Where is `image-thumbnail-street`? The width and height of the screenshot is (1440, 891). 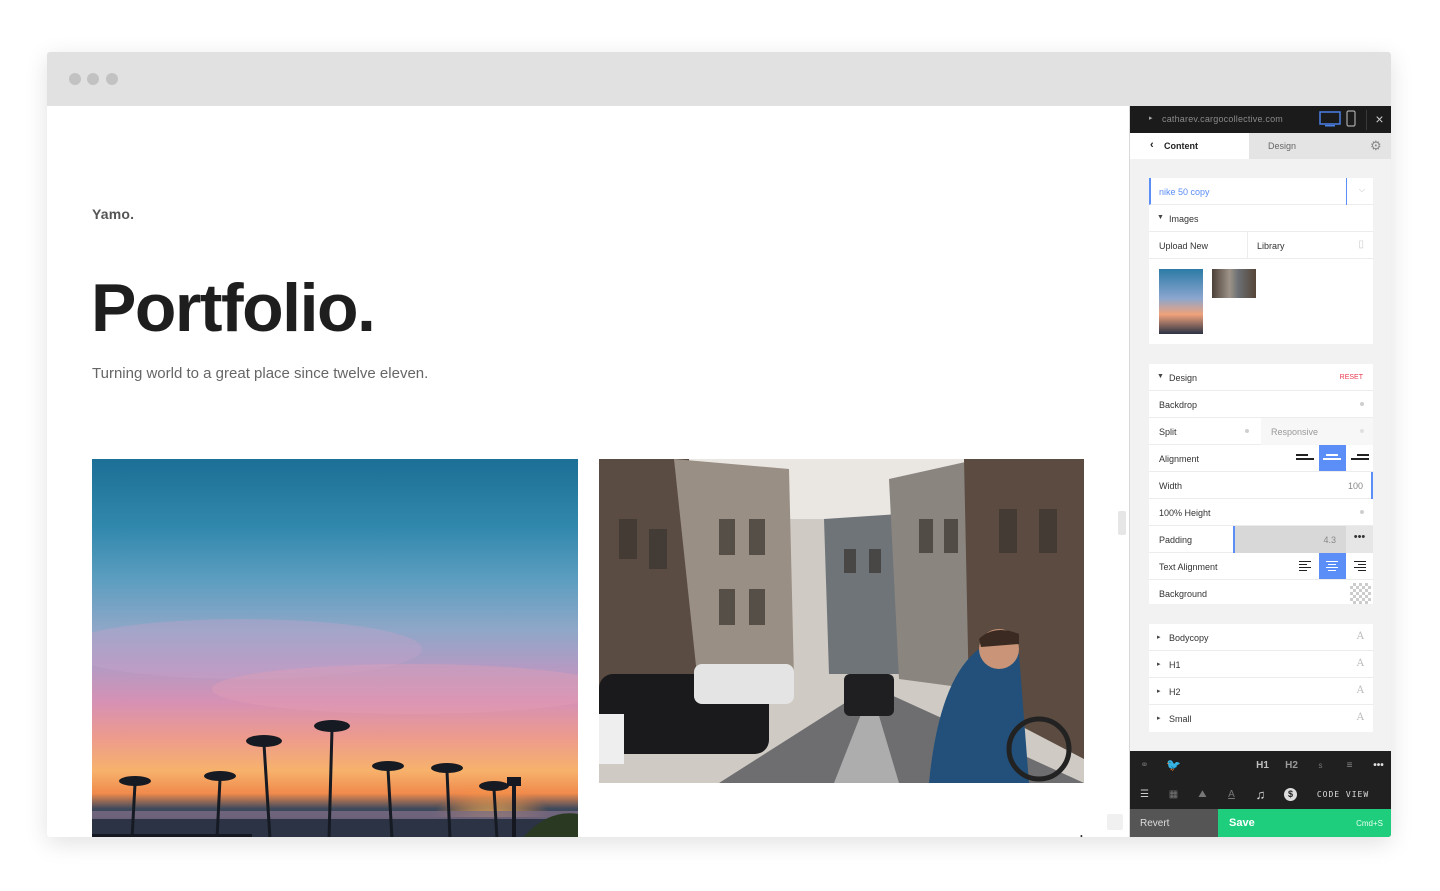 image-thumbnail-street is located at coordinates (1234, 283).